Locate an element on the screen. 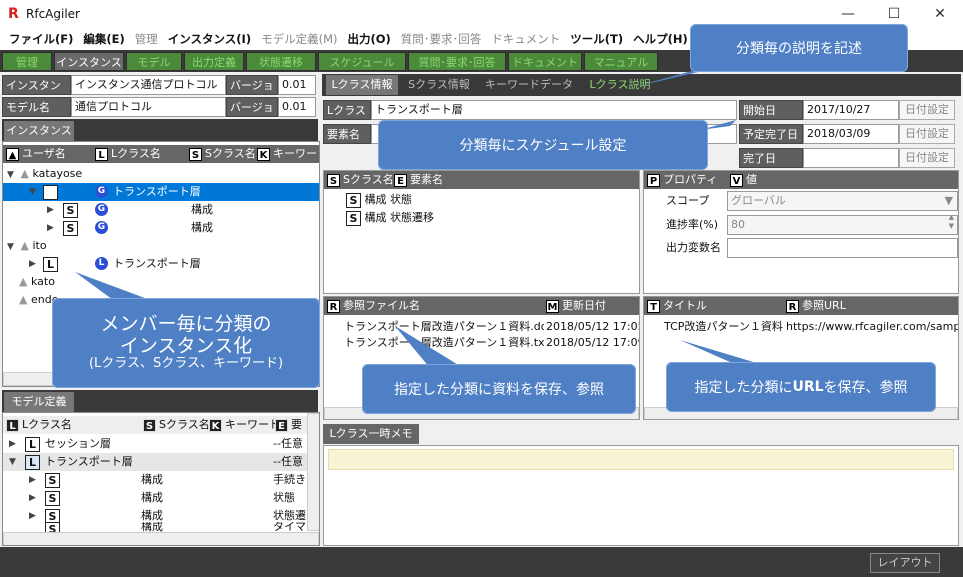 Image resolution: width=963 pixels, height=577 pixels. model-row: ▼ L トランスポート層 --任意 is located at coordinates (155, 462).